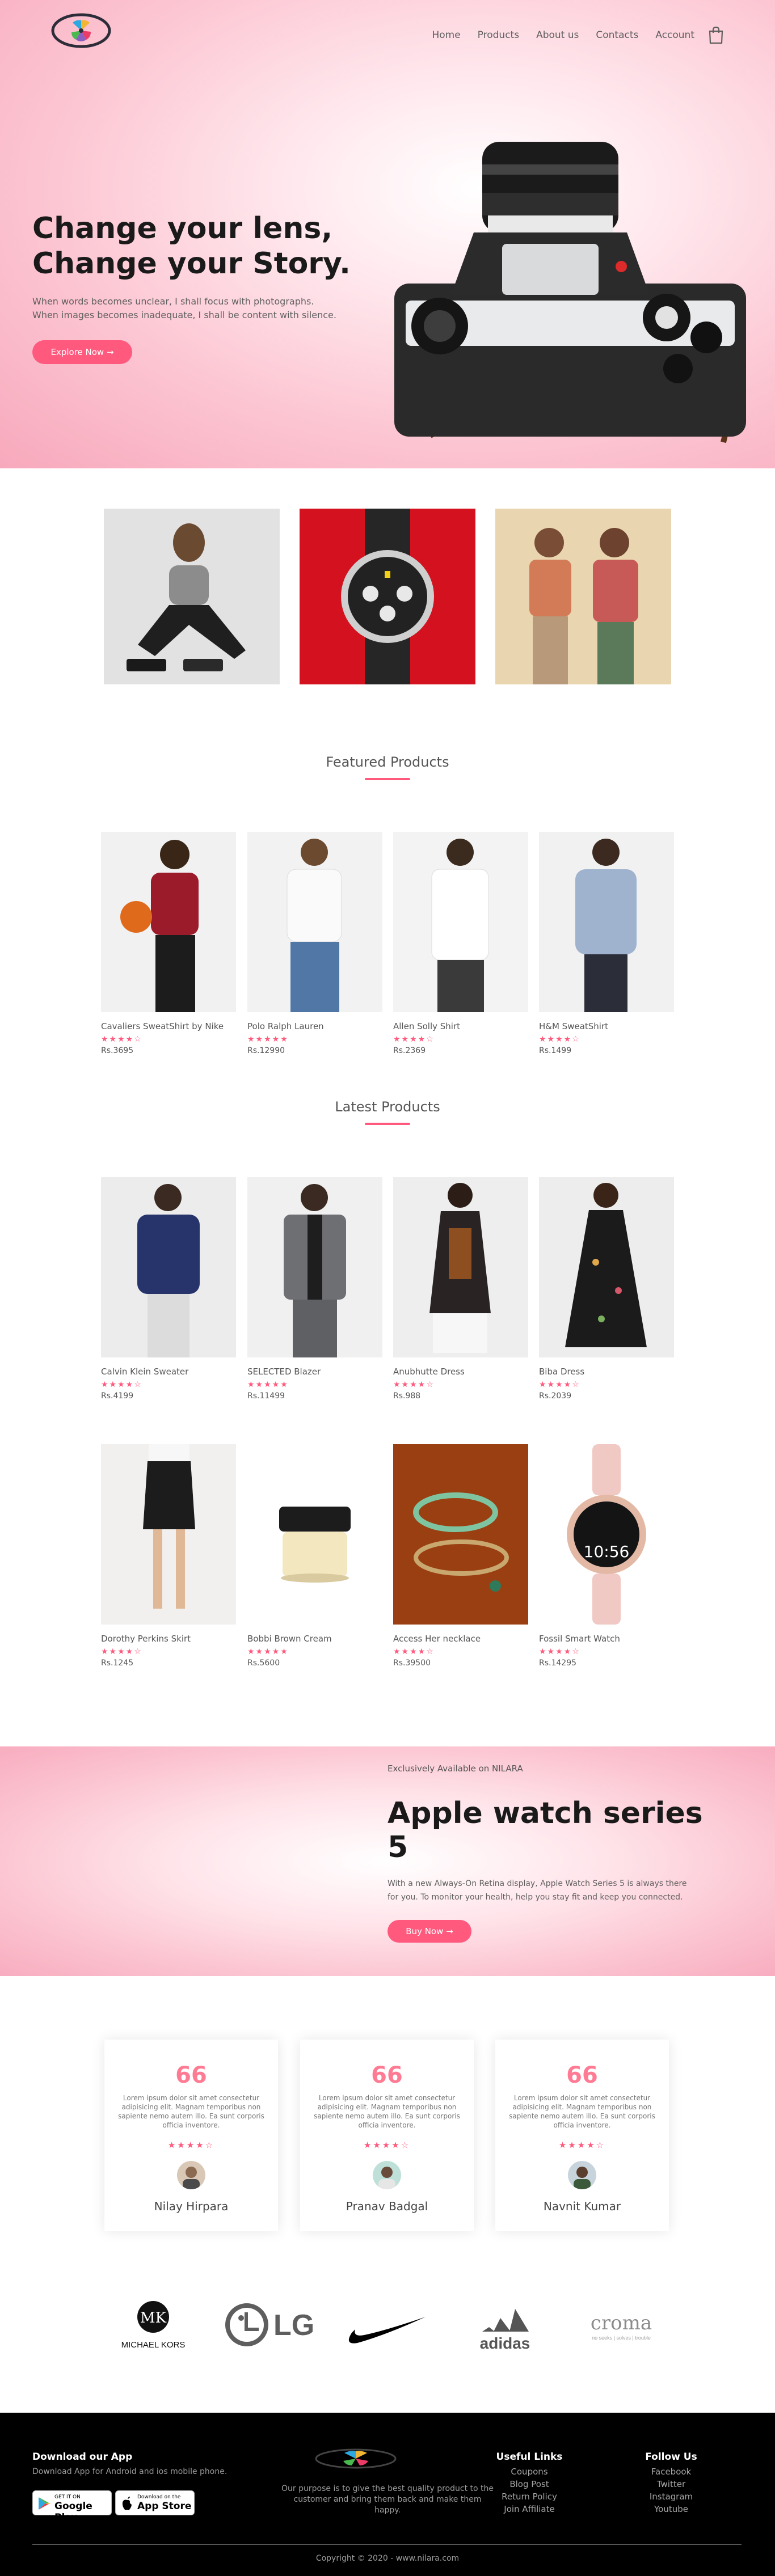 This screenshot has width=775, height=2576. Describe the element at coordinates (606, 1551) in the screenshot. I see `watch-face-time: 10:56` at that location.